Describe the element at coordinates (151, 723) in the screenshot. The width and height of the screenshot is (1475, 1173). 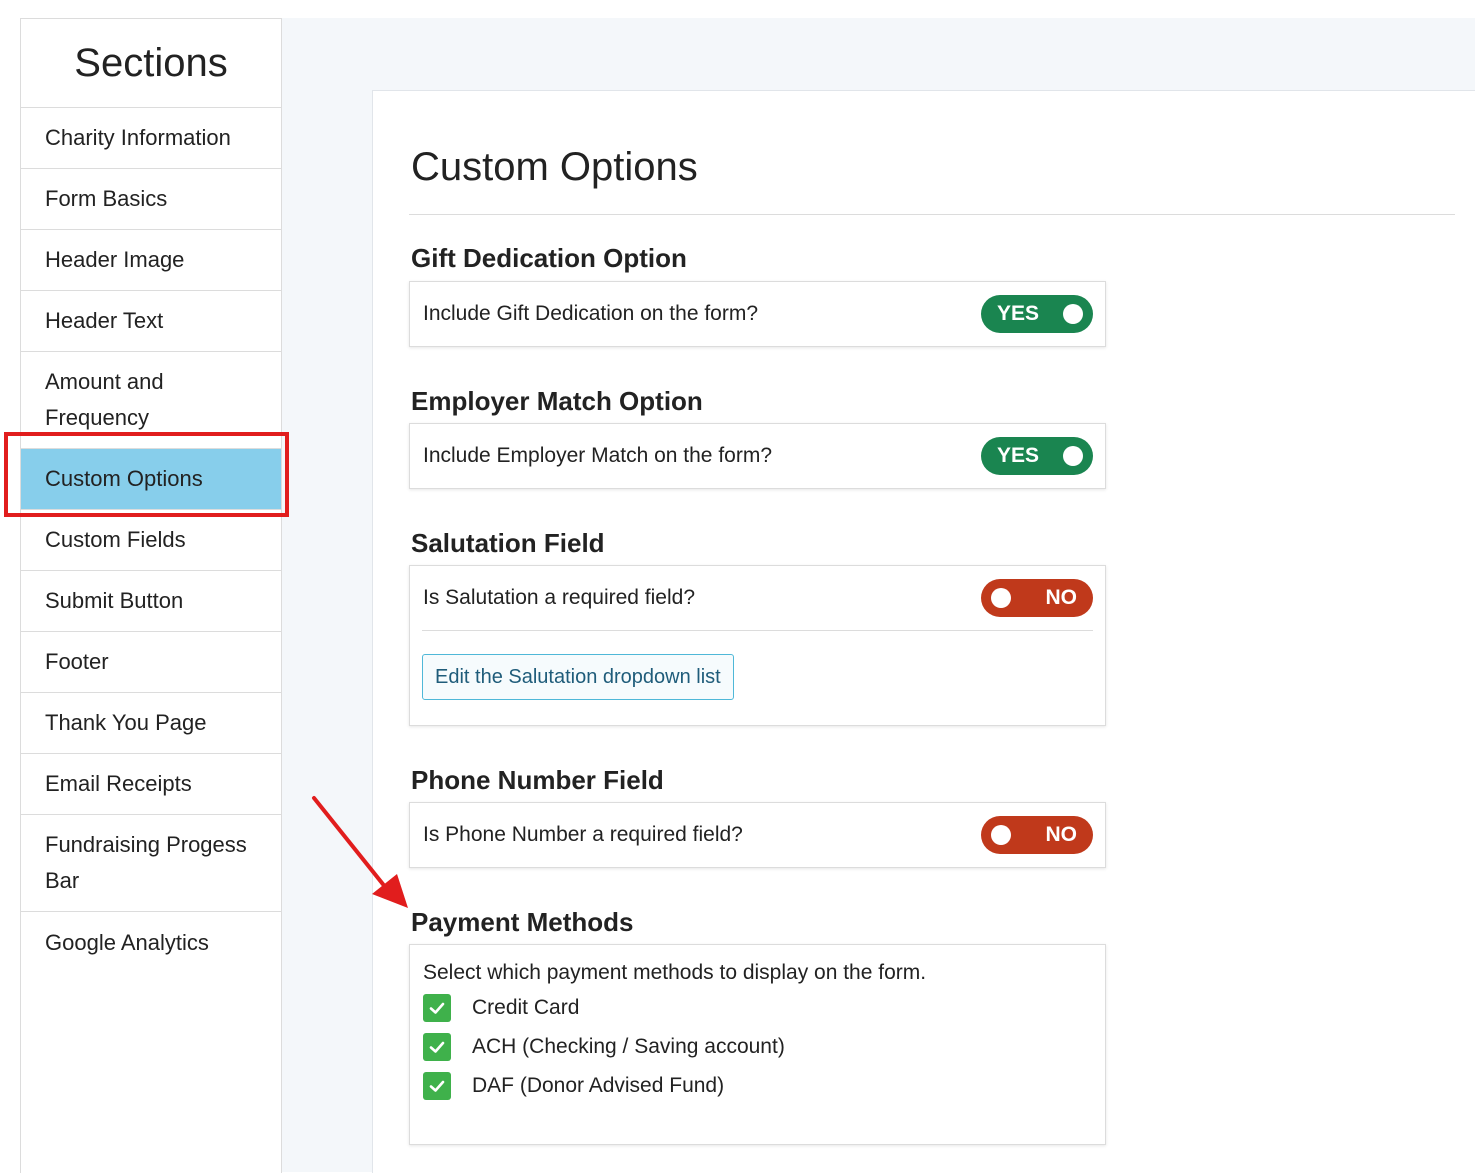
I see `sidebar-item-thank-you-page: Thank You Page` at that location.